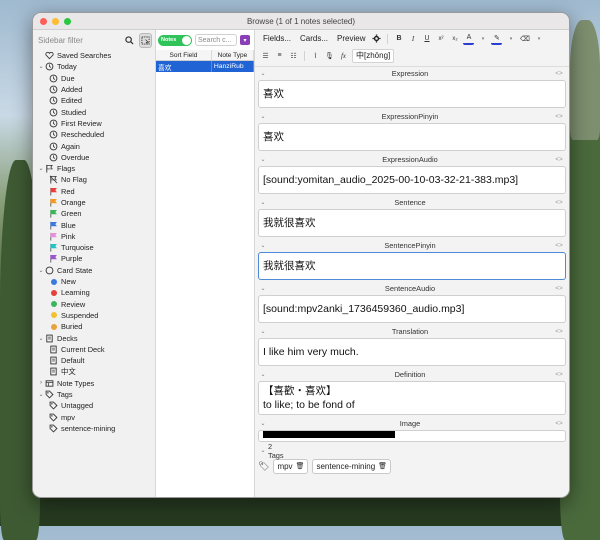 The height and width of the screenshot is (540, 600). I want to click on table-row: 喜欢 HanziRub, so click(205, 66).